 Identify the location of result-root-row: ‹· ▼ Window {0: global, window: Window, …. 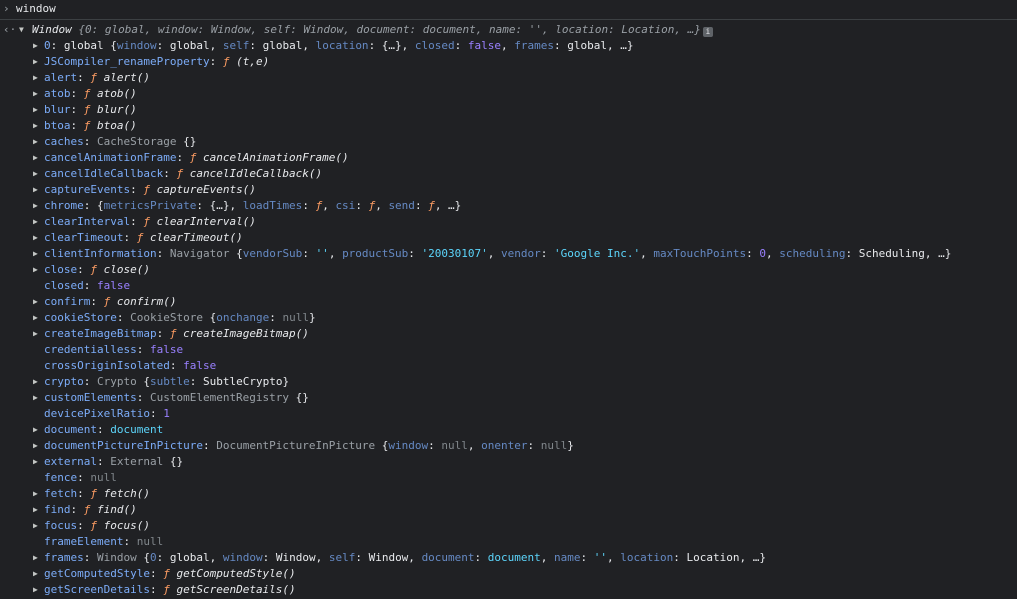
(508, 30).